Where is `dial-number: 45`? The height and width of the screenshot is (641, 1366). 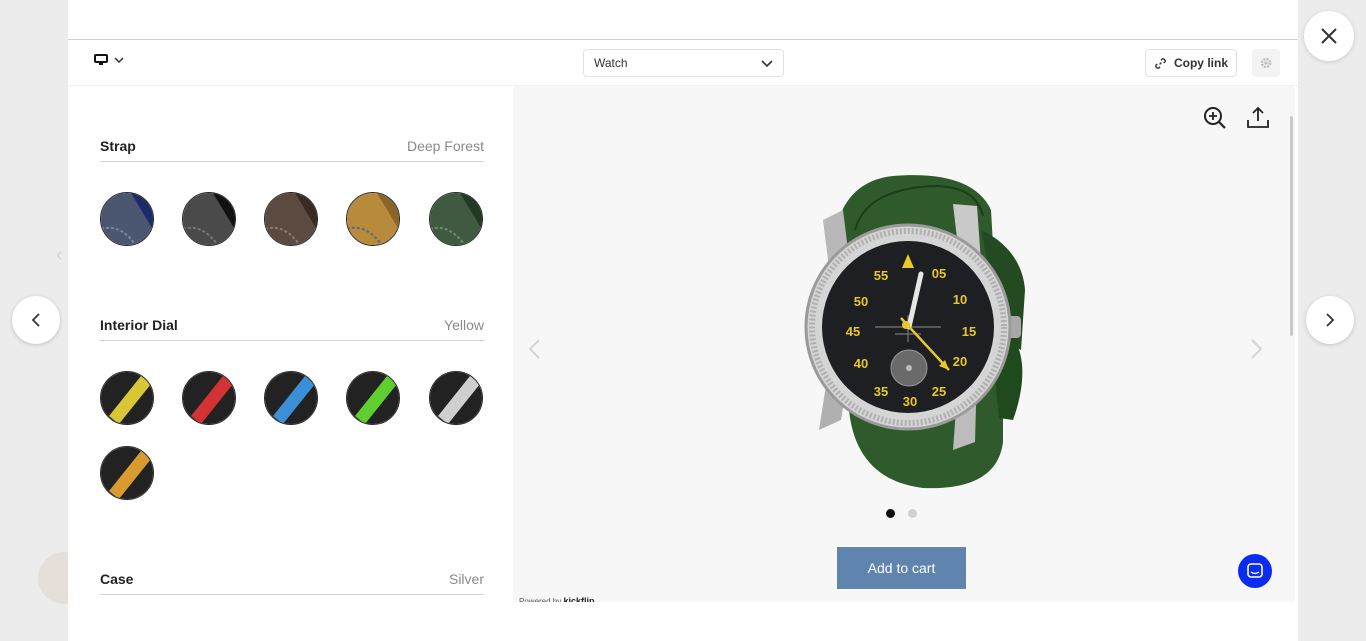
dial-number: 45 is located at coordinates (853, 331).